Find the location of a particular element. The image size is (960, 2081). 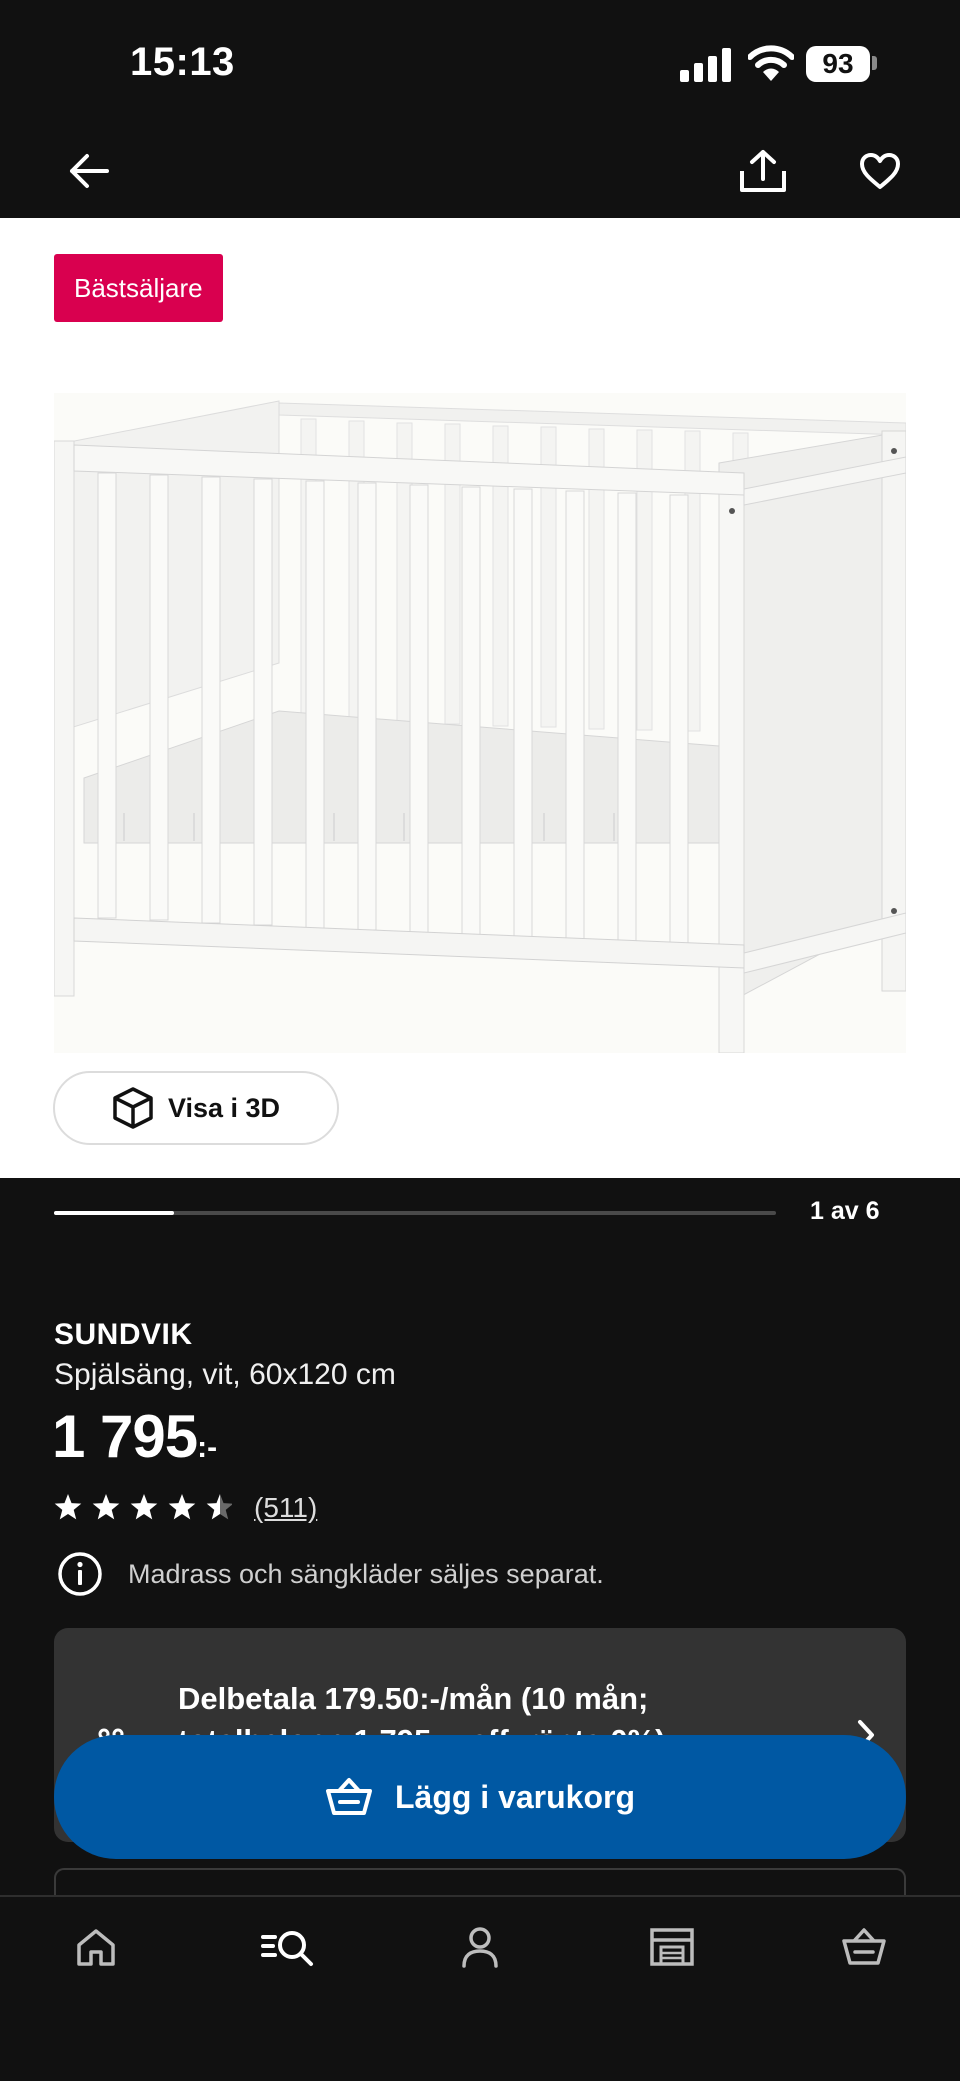

nav-bar is located at coordinates (480, 173).